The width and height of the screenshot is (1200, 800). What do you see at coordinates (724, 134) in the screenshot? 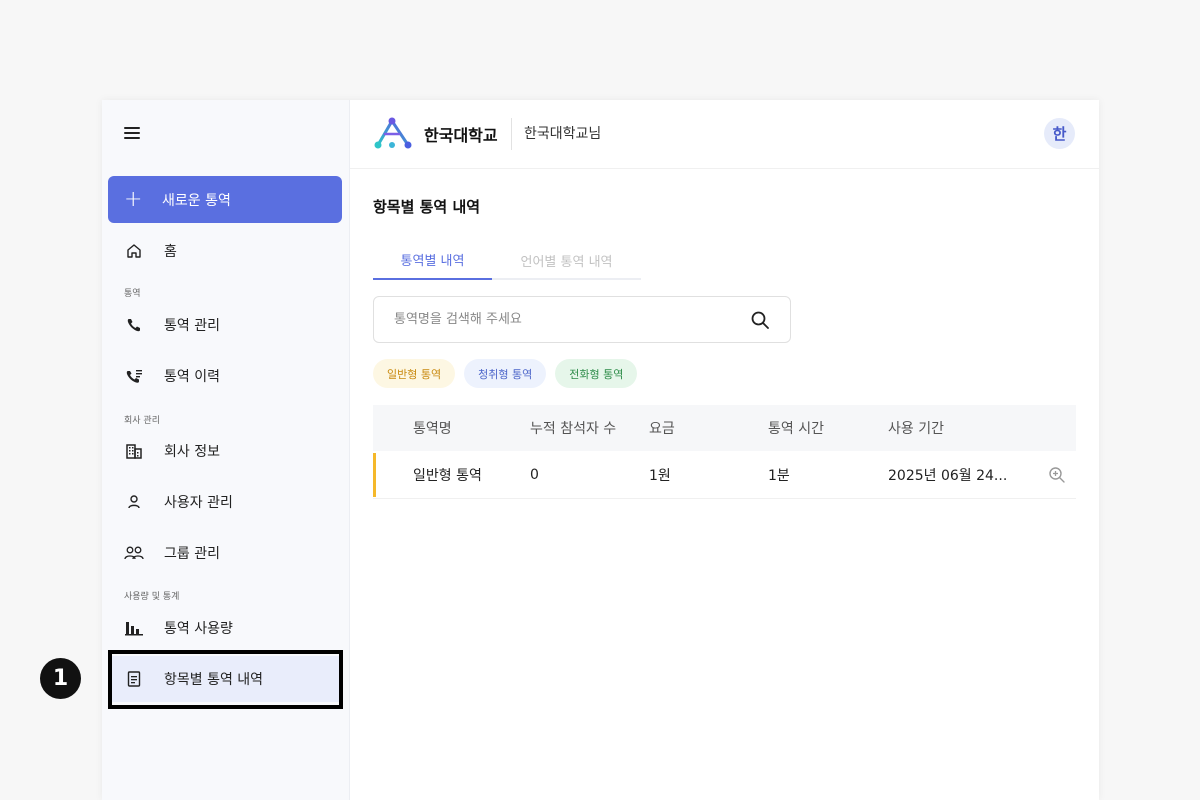
I see `top-bar: 한국대학교 한국대학교님 한` at bounding box center [724, 134].